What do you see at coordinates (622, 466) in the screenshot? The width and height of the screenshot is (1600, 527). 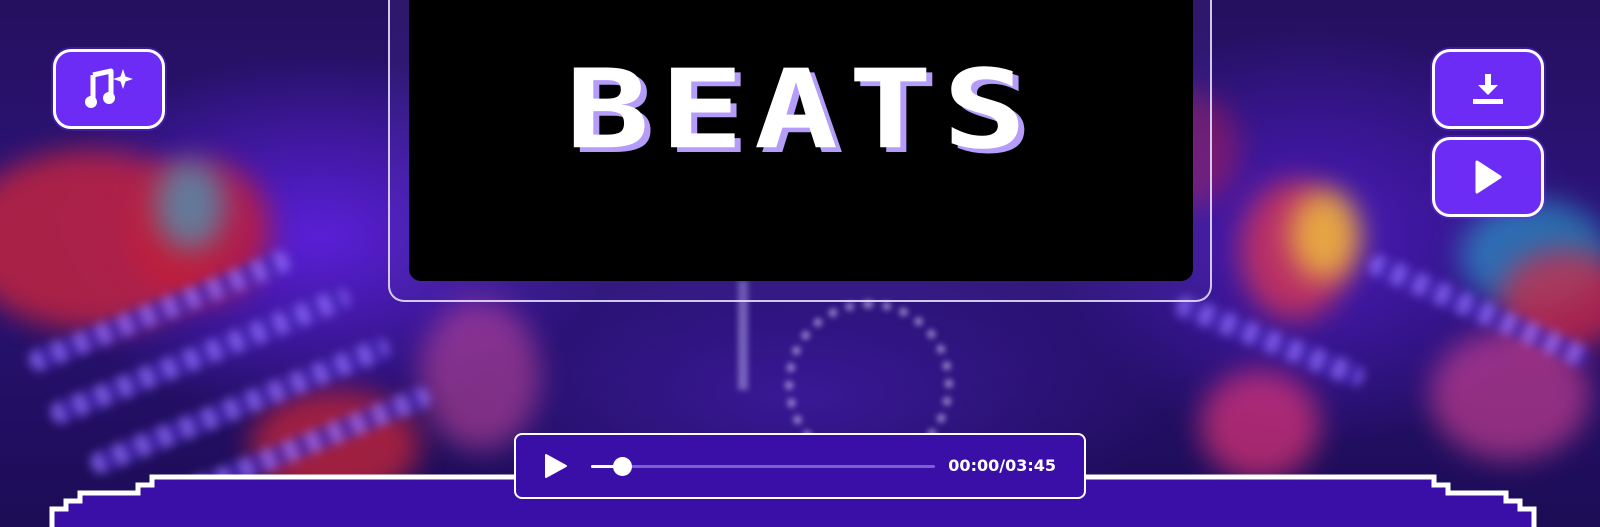 I see `progress-thumb` at bounding box center [622, 466].